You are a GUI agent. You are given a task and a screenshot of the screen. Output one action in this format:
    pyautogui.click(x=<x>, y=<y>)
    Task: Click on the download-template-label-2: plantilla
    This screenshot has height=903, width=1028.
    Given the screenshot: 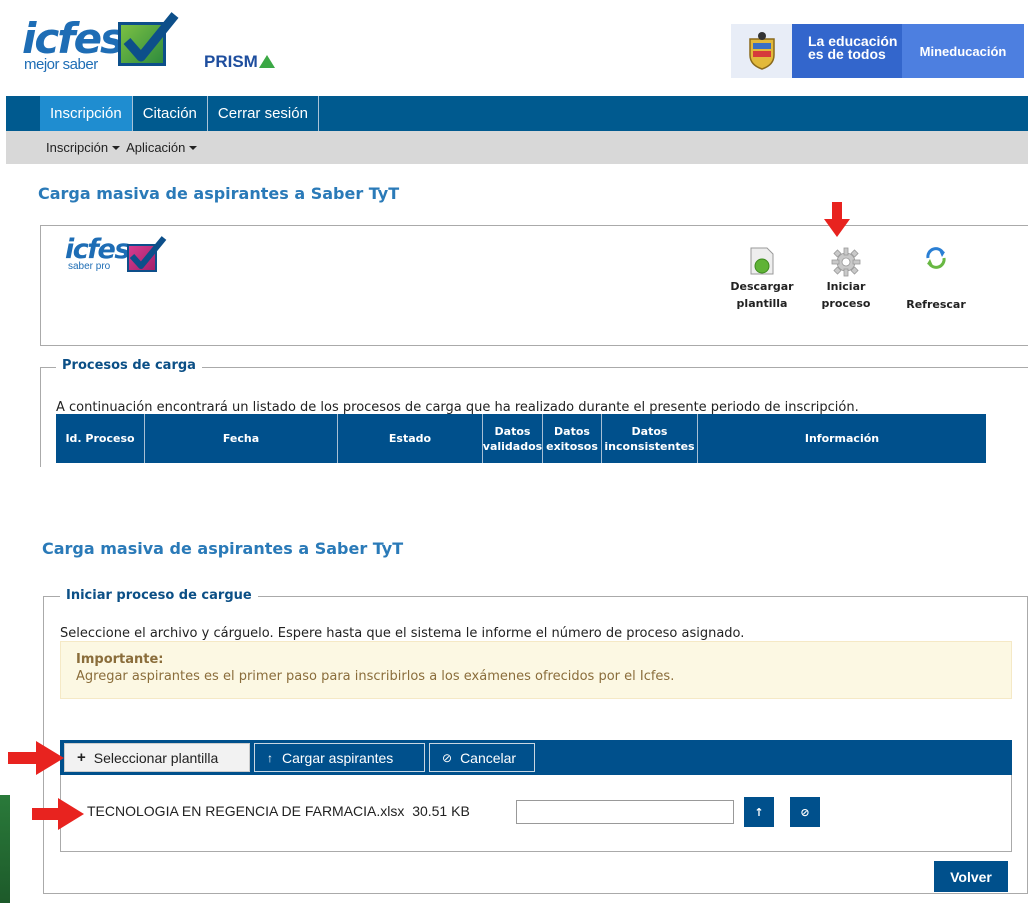 What is the action you would take?
    pyautogui.click(x=762, y=303)
    